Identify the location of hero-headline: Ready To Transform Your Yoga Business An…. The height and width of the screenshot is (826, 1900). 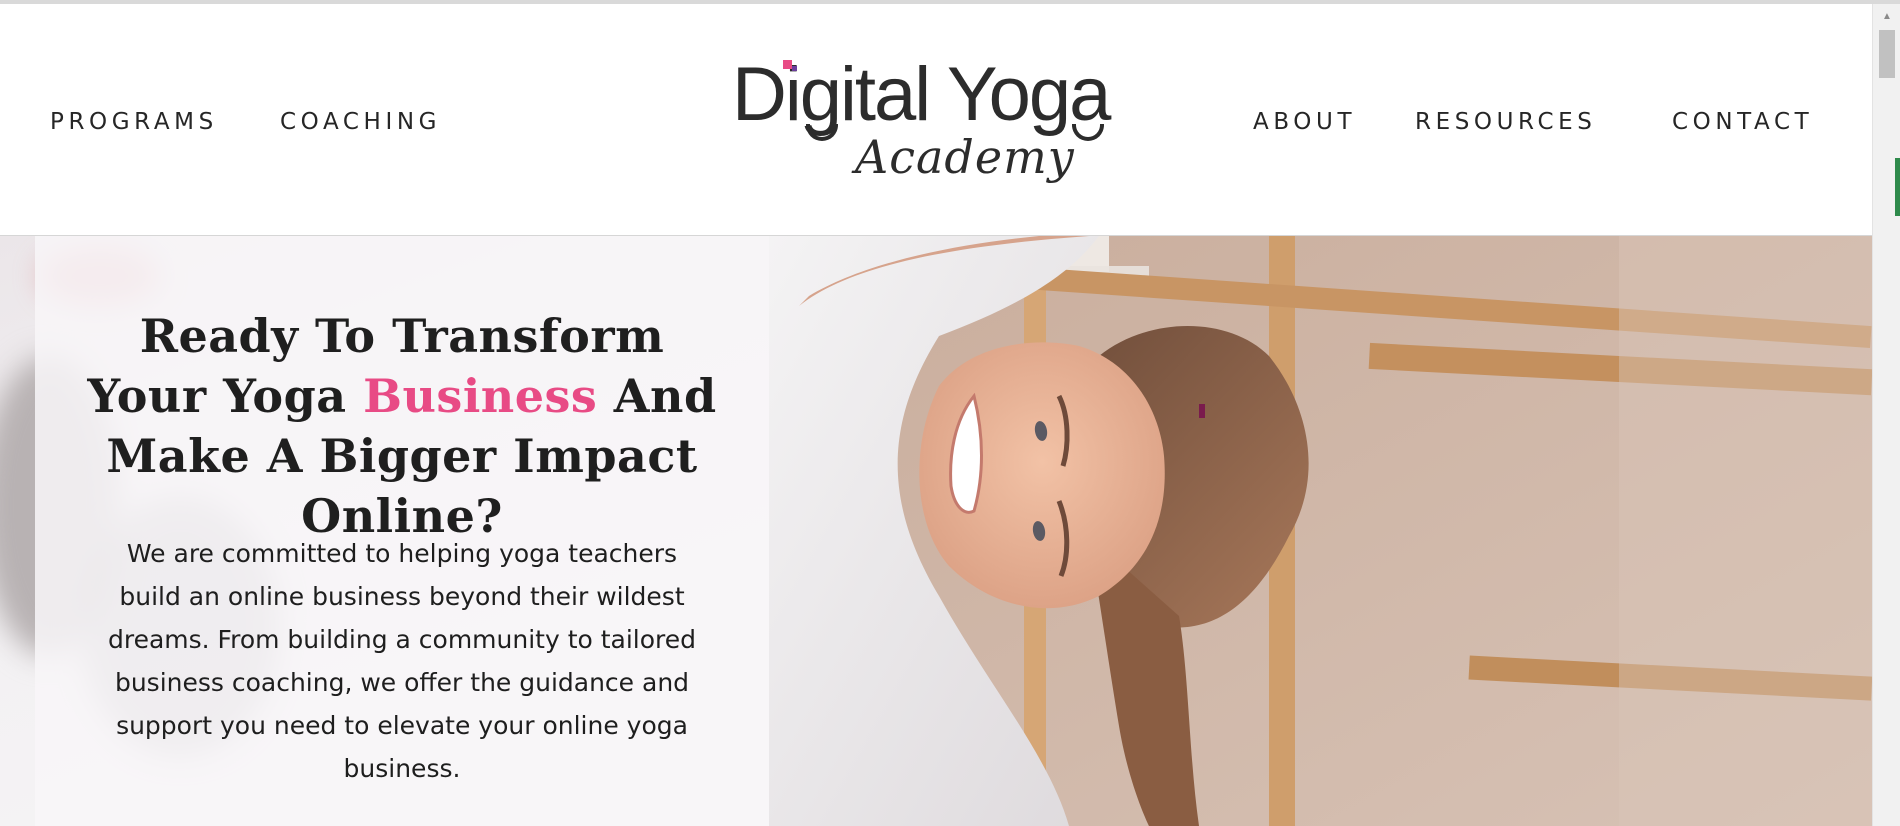
(402, 426).